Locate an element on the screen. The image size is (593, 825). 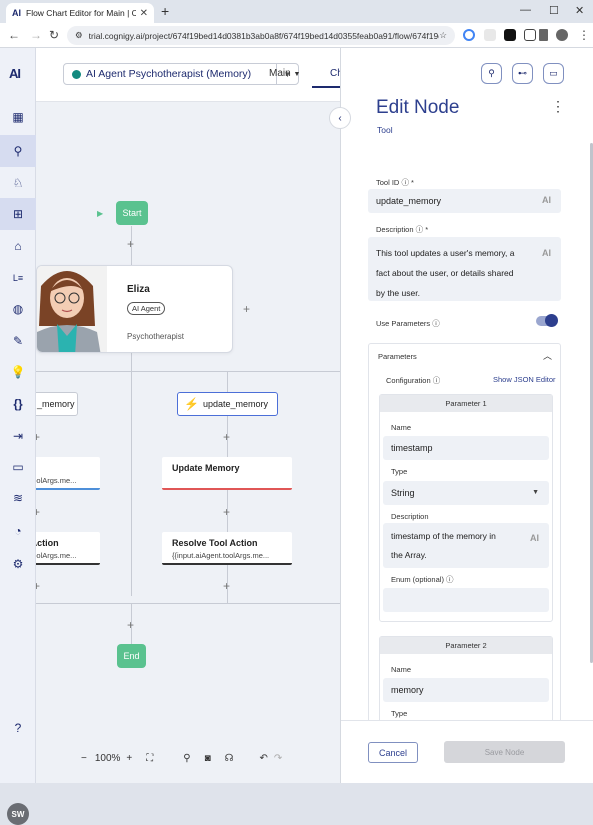
forward-icon: → is located at coordinates (36, 35).